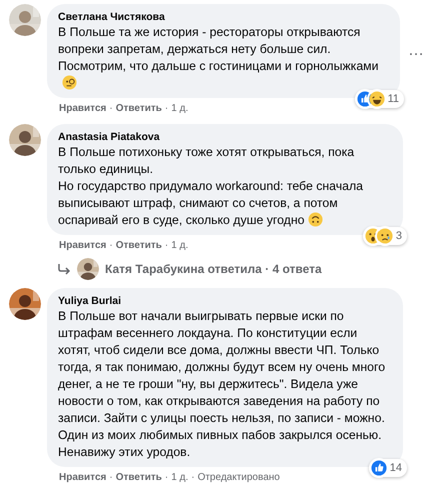  What do you see at coordinates (379, 99) in the screenshot?
I see `reaction-count-badge: 11` at bounding box center [379, 99].